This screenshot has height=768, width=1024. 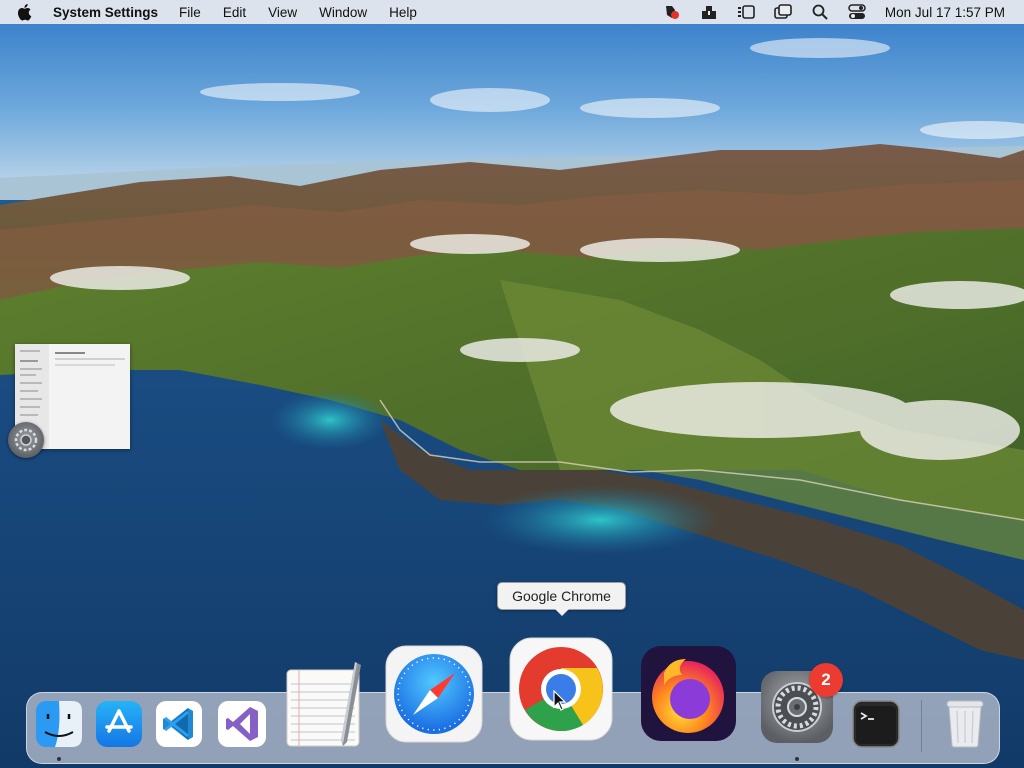 What do you see at coordinates (945, 12) in the screenshot?
I see `menu-bar-clock: Mon Jul 17 1:57 PM` at bounding box center [945, 12].